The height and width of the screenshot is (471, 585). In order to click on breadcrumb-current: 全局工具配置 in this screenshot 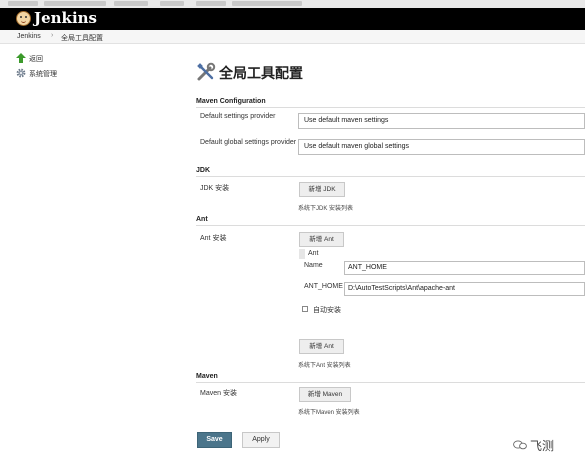, I will do `click(82, 38)`.